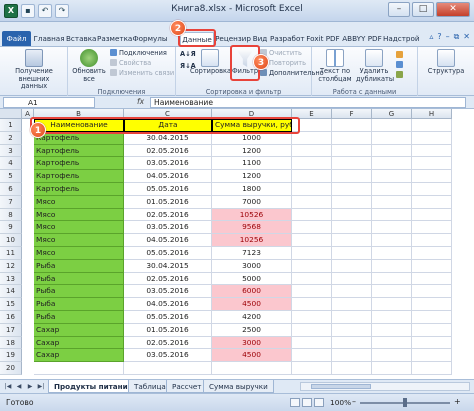  Describe the element at coordinates (385, 386) in the screenshot. I see `horizontal-scrollbar` at that location.